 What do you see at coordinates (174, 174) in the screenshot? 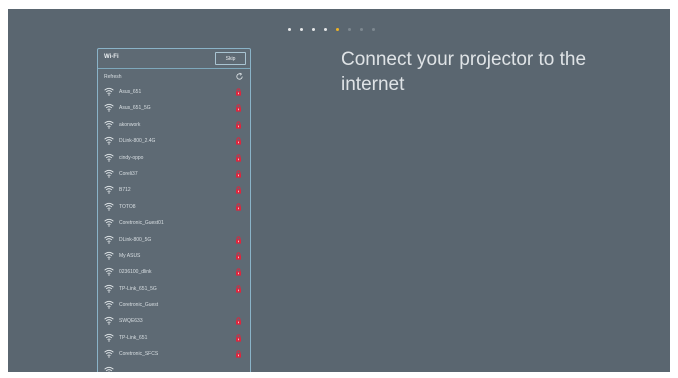
I see `network-item: Coreli37` at bounding box center [174, 174].